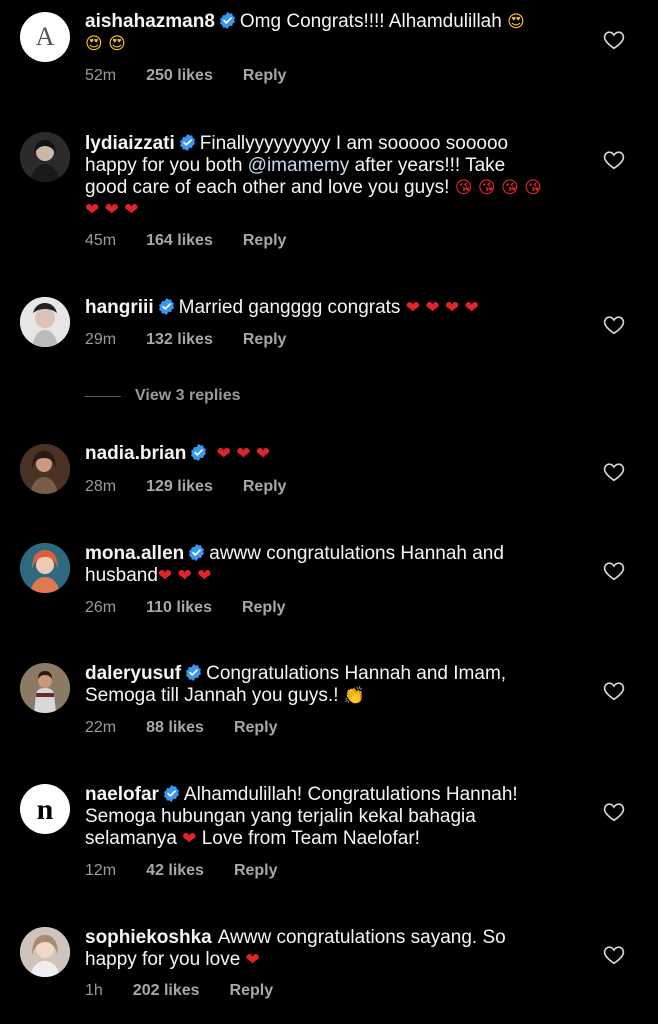  Describe the element at coordinates (299, 165) in the screenshot. I see `mention-link: @imamemy` at that location.